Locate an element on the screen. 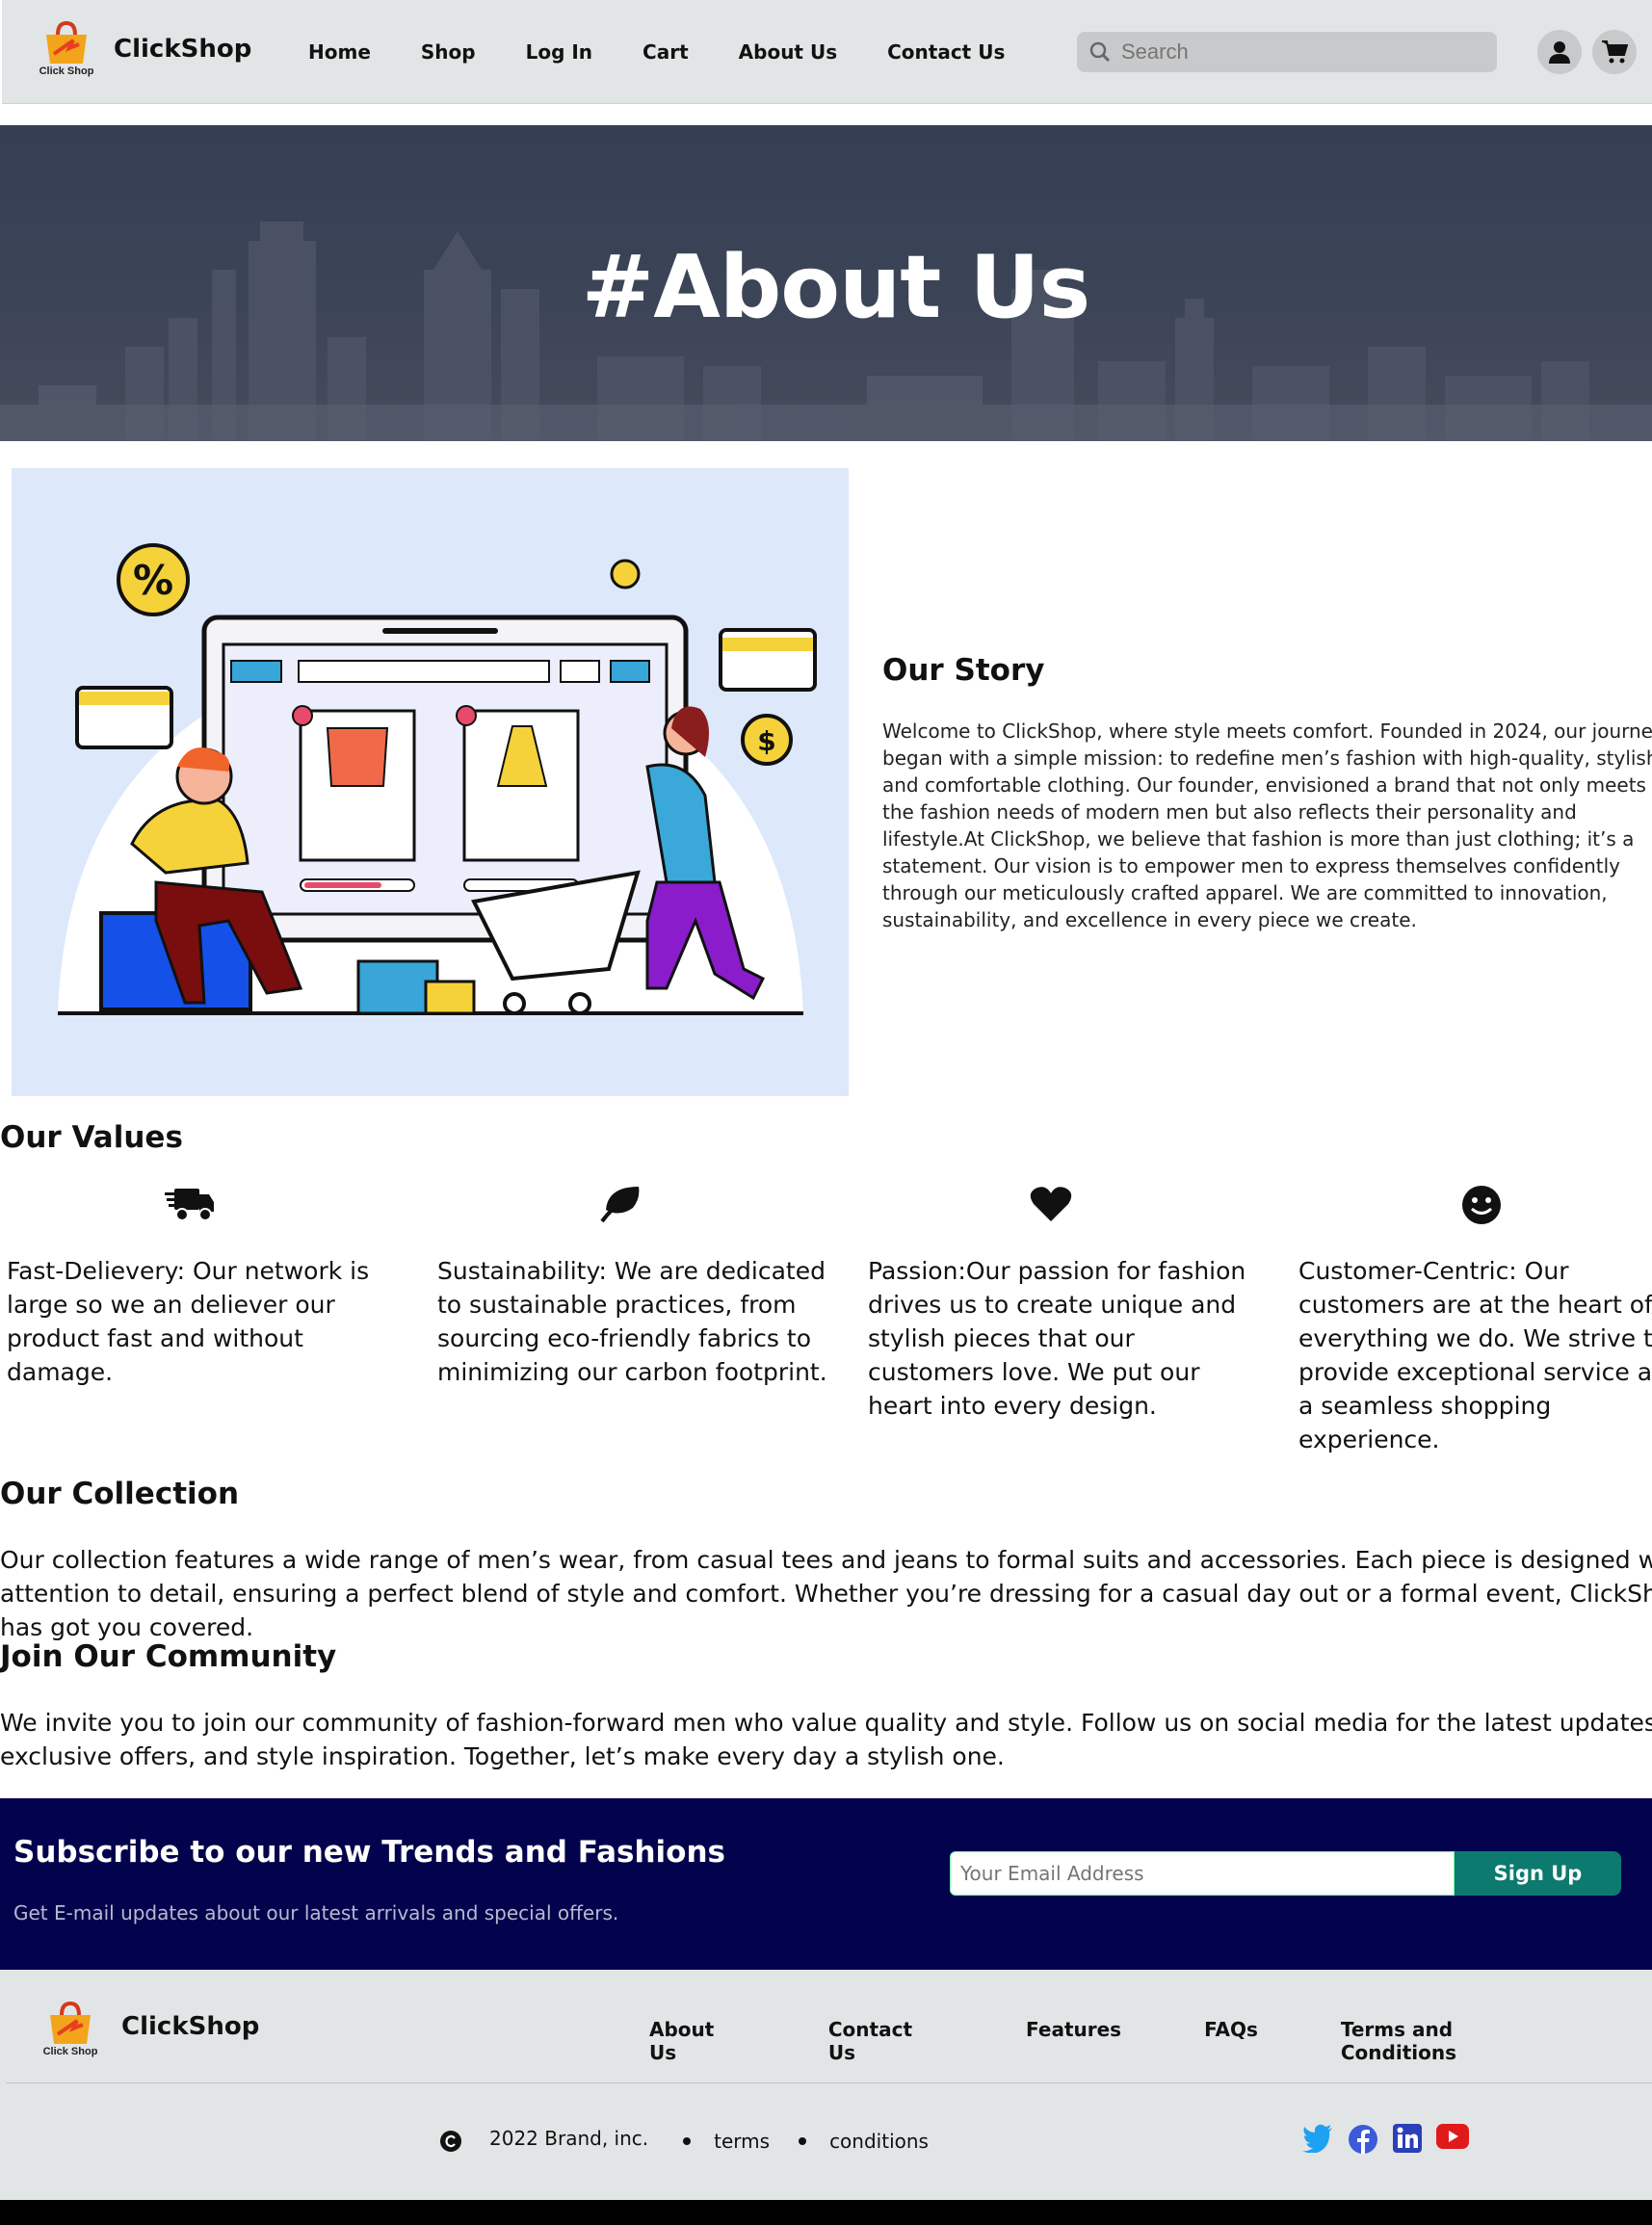 The image size is (1652, 2225). truck-icon is located at coordinates (189, 1205).